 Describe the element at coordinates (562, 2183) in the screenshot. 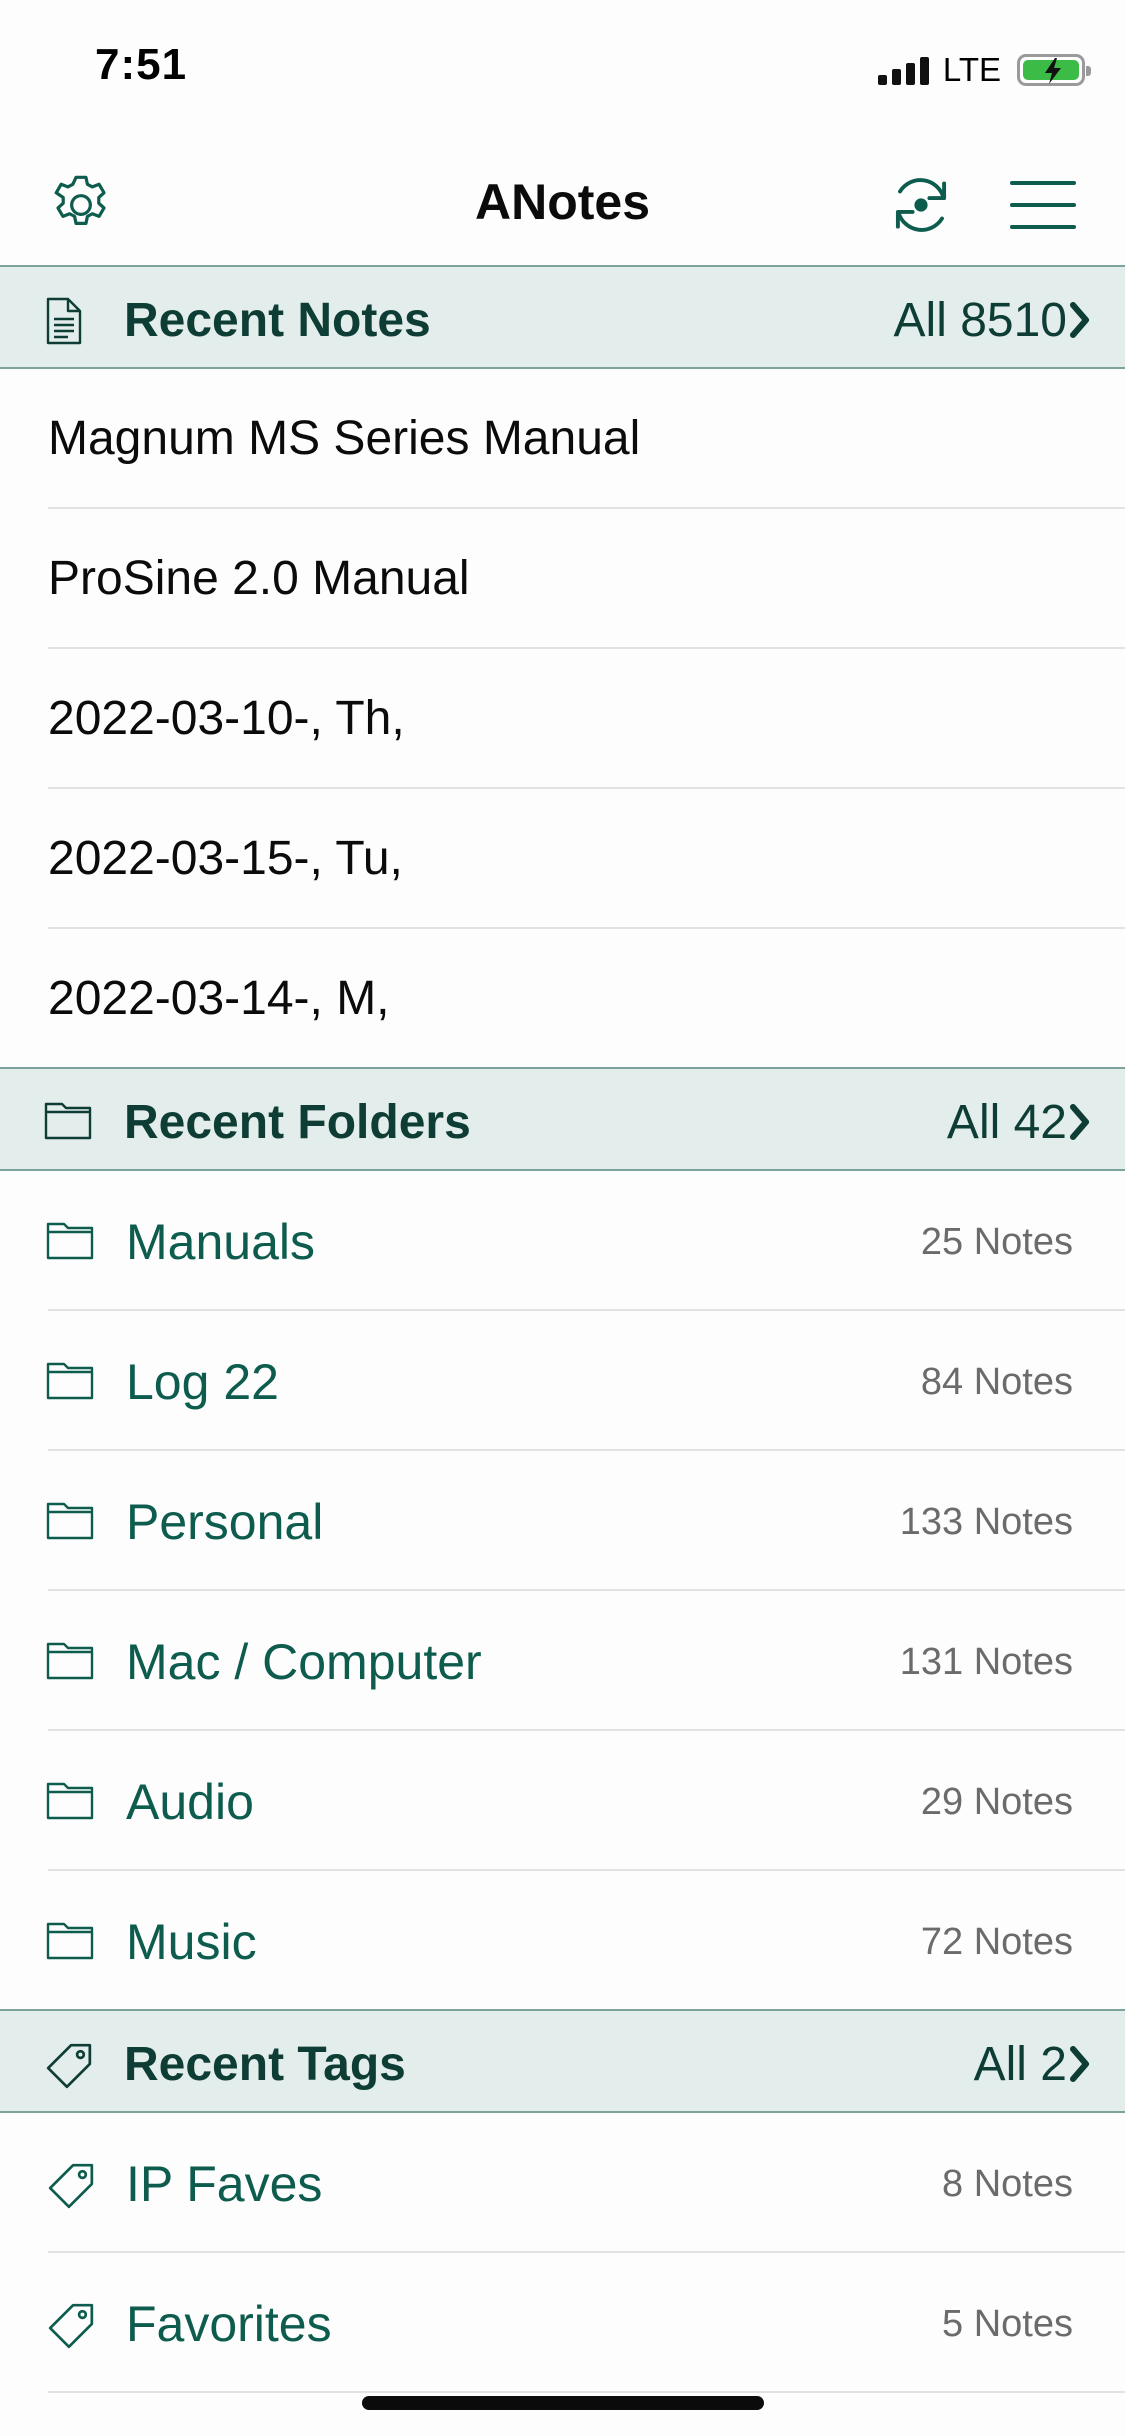

I see `tag-row: IP Faves 8 Notes` at that location.